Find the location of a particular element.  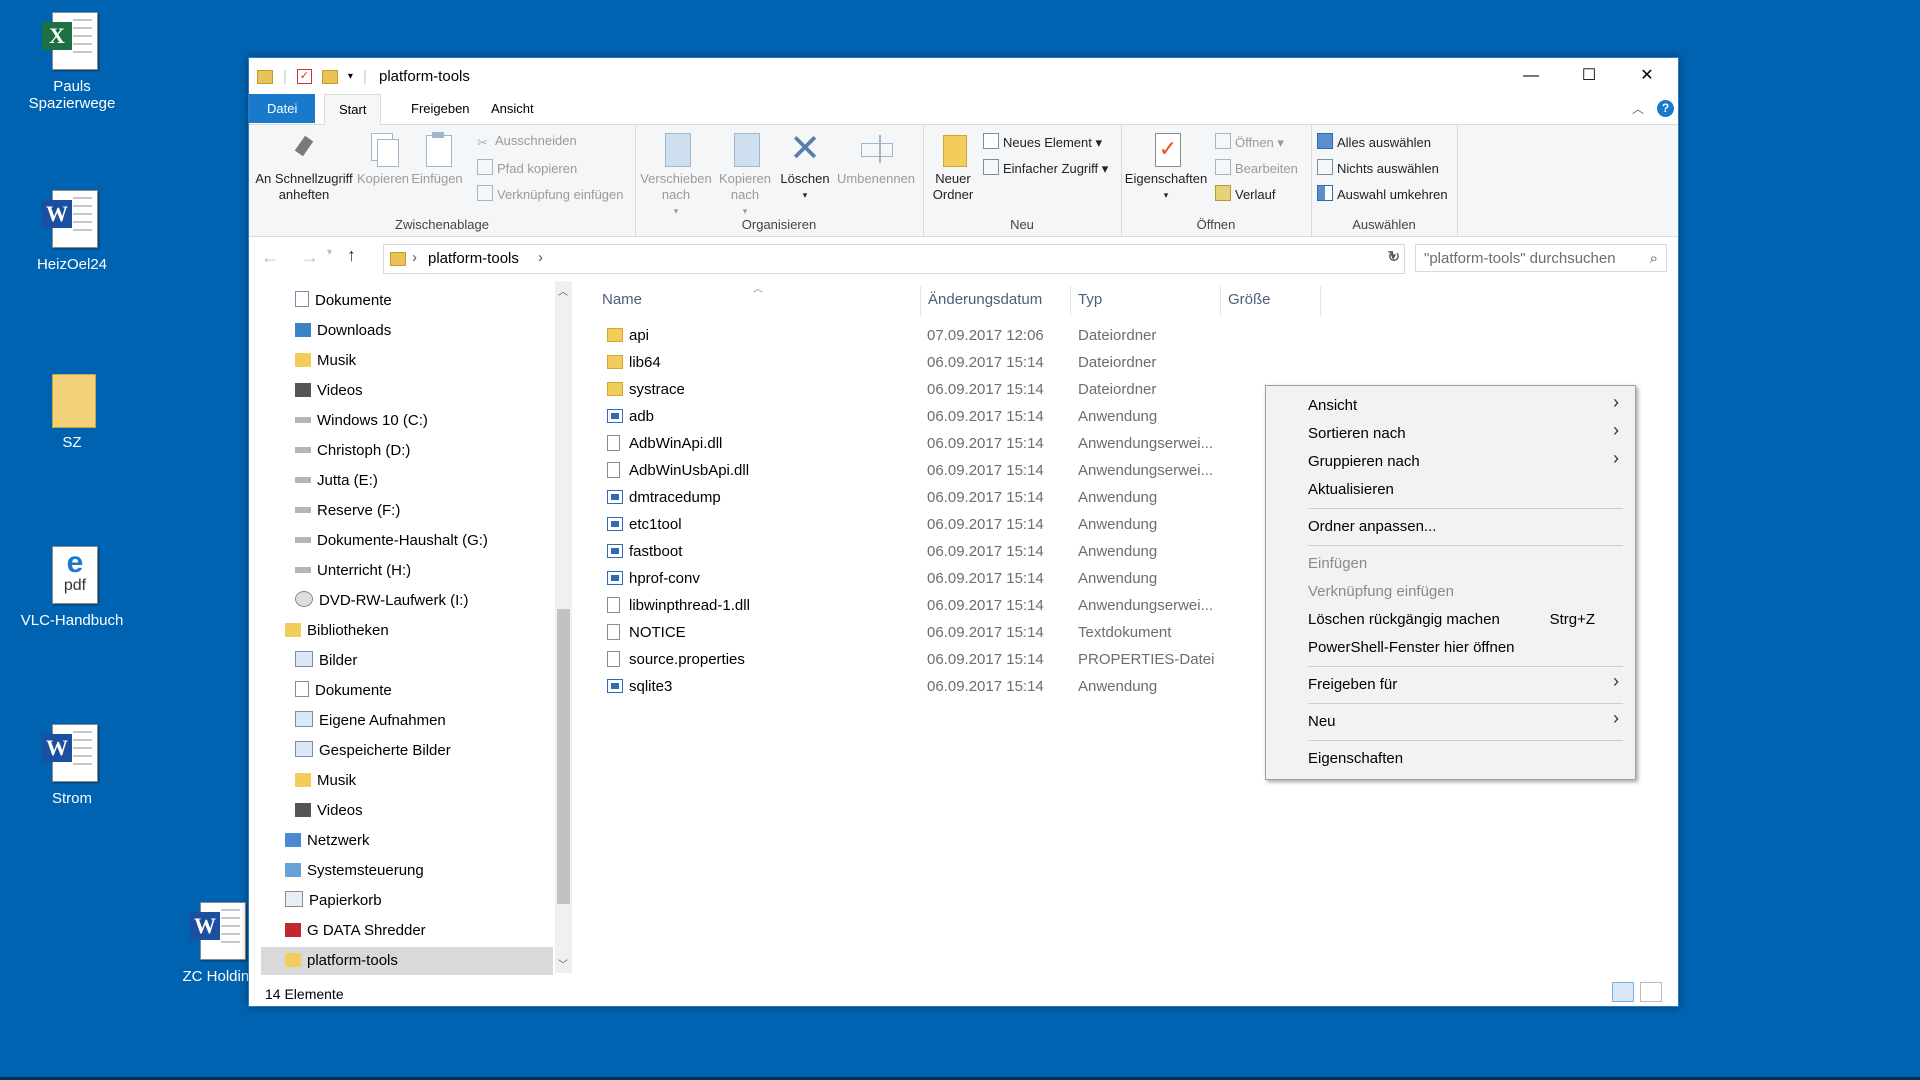

paste-button: Einfügen is located at coordinates (437, 159).